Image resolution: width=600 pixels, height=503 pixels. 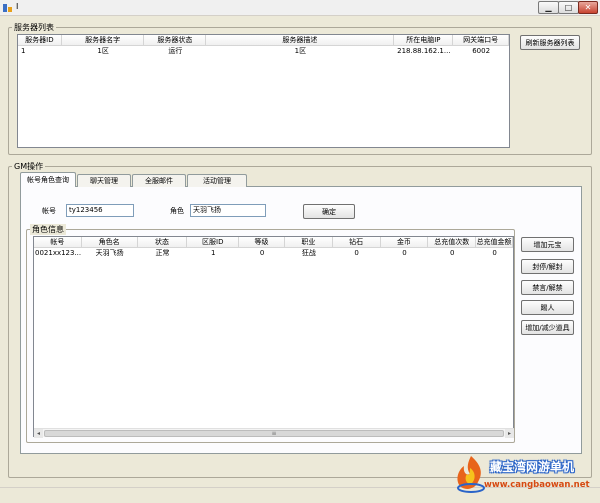 I want to click on column-header: 状态, so click(x=163, y=242).